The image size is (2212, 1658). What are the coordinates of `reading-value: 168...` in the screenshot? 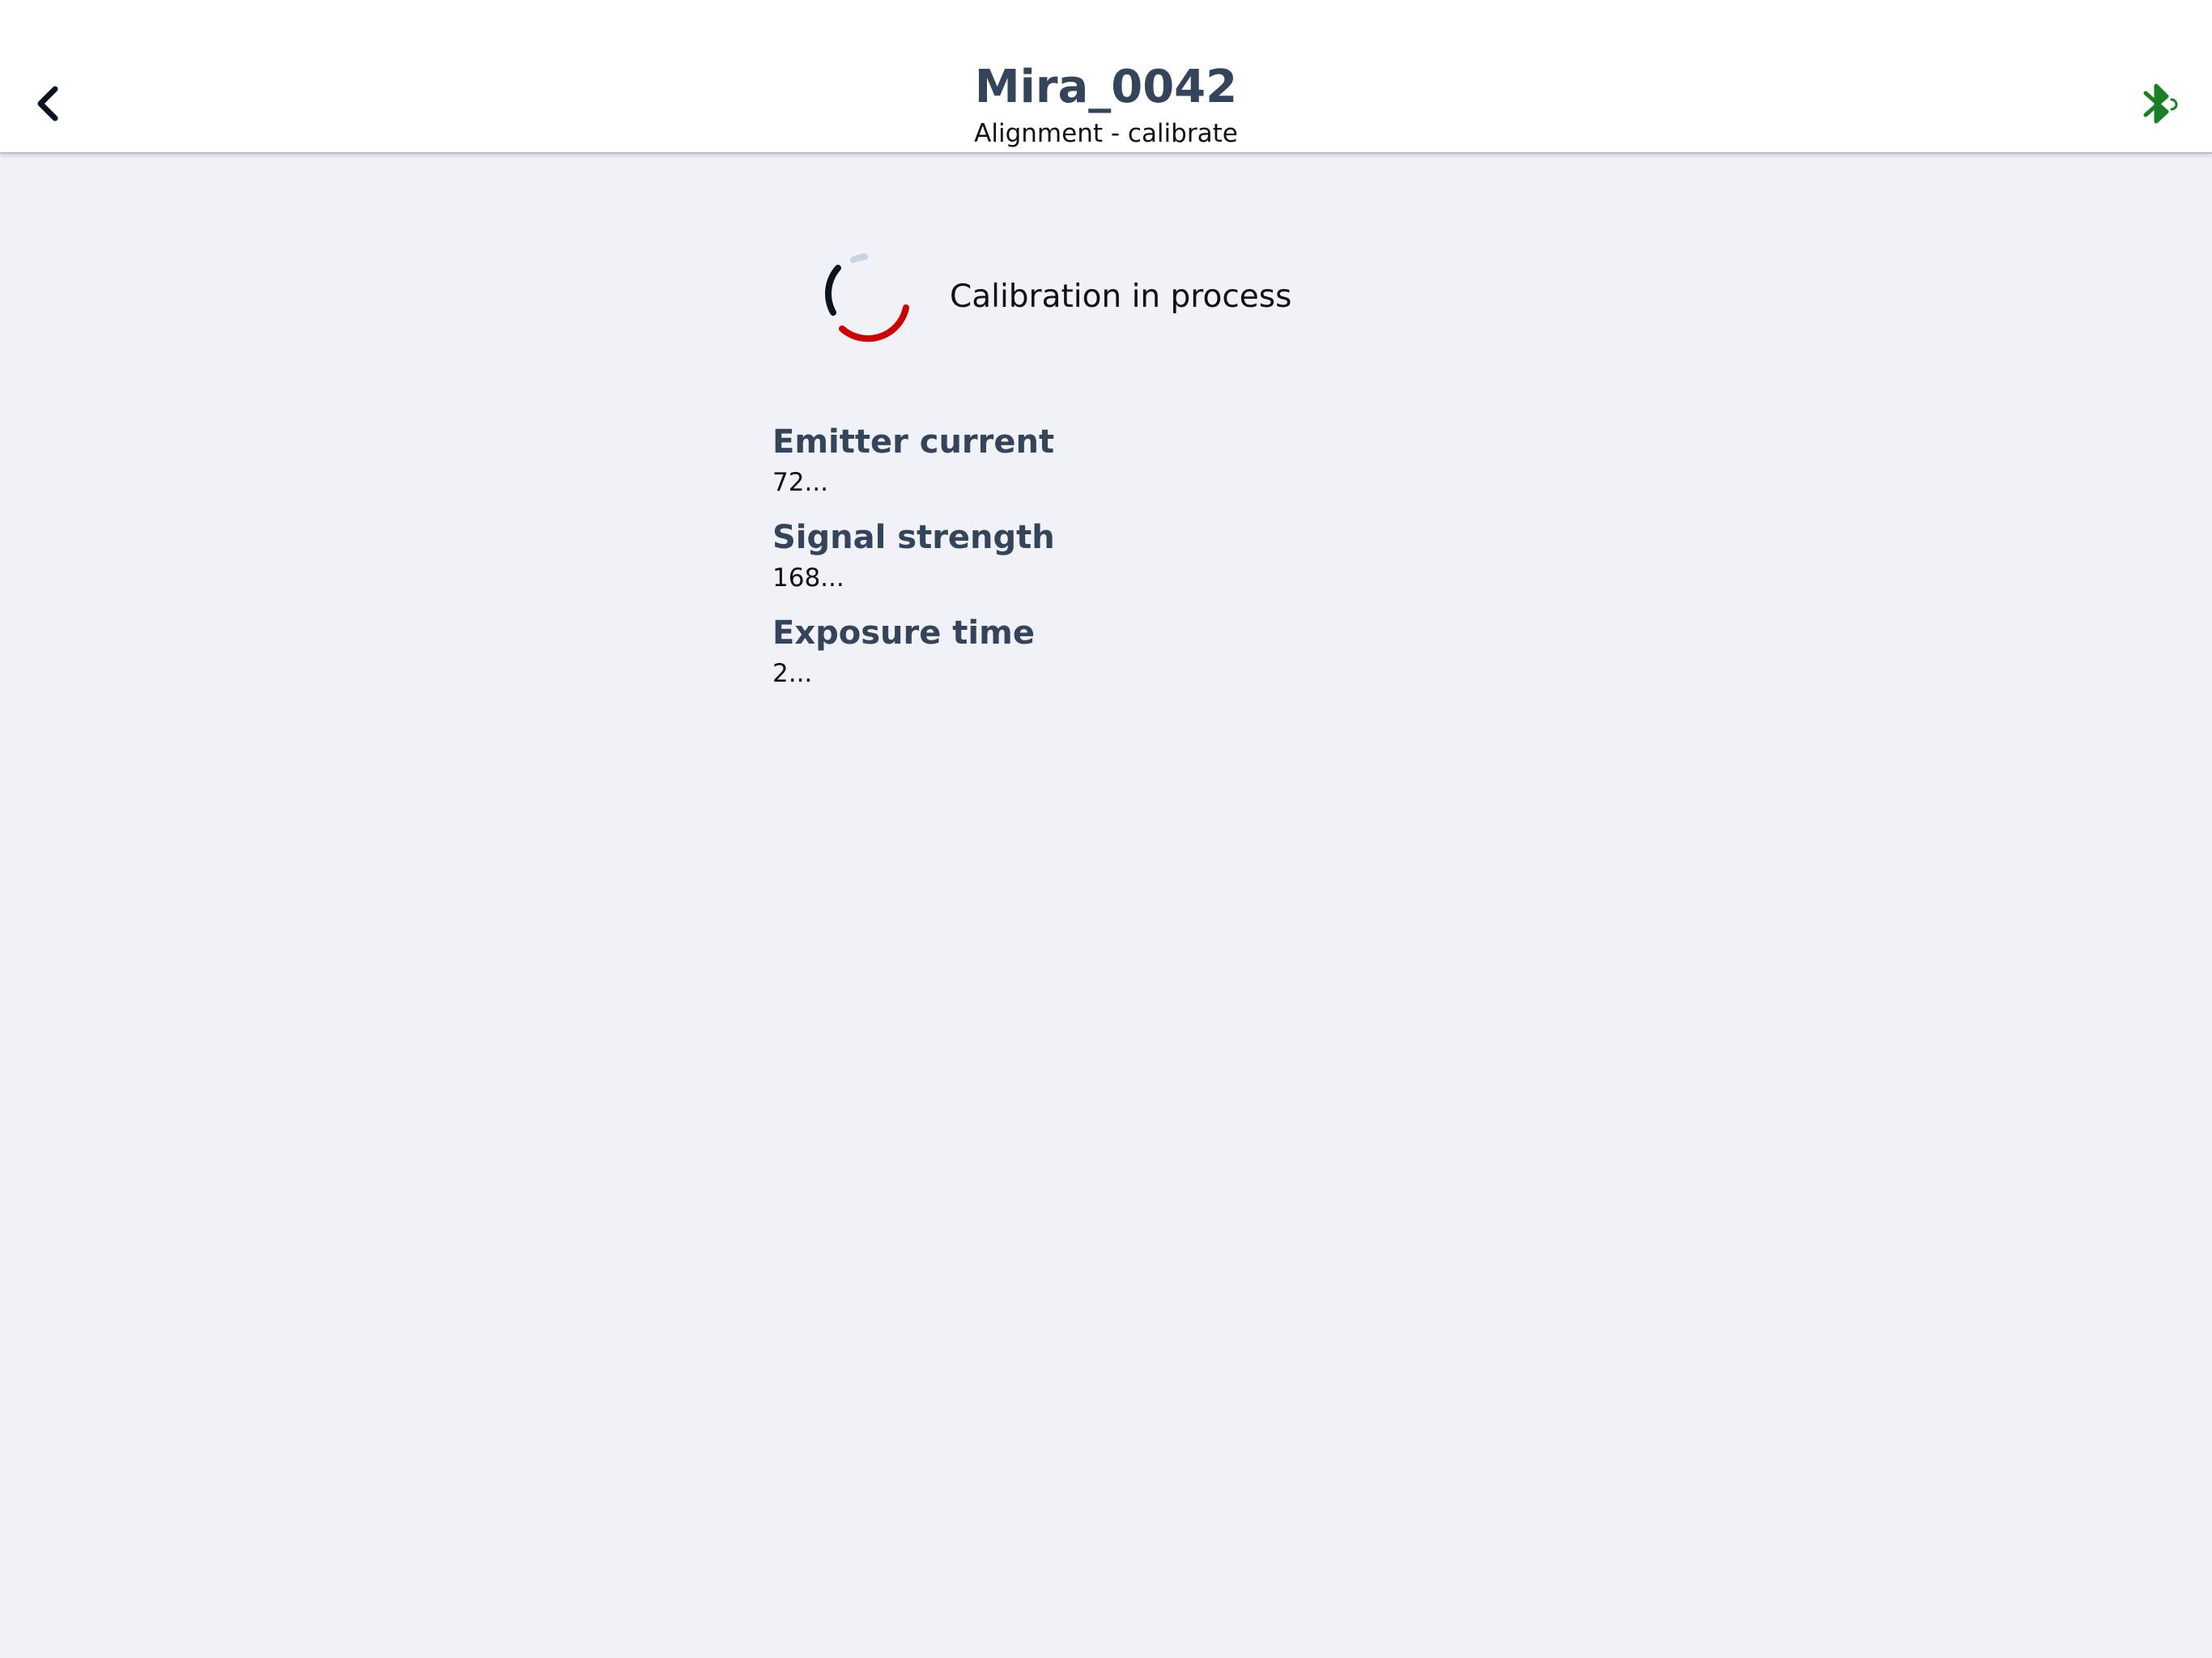 It's located at (808, 578).